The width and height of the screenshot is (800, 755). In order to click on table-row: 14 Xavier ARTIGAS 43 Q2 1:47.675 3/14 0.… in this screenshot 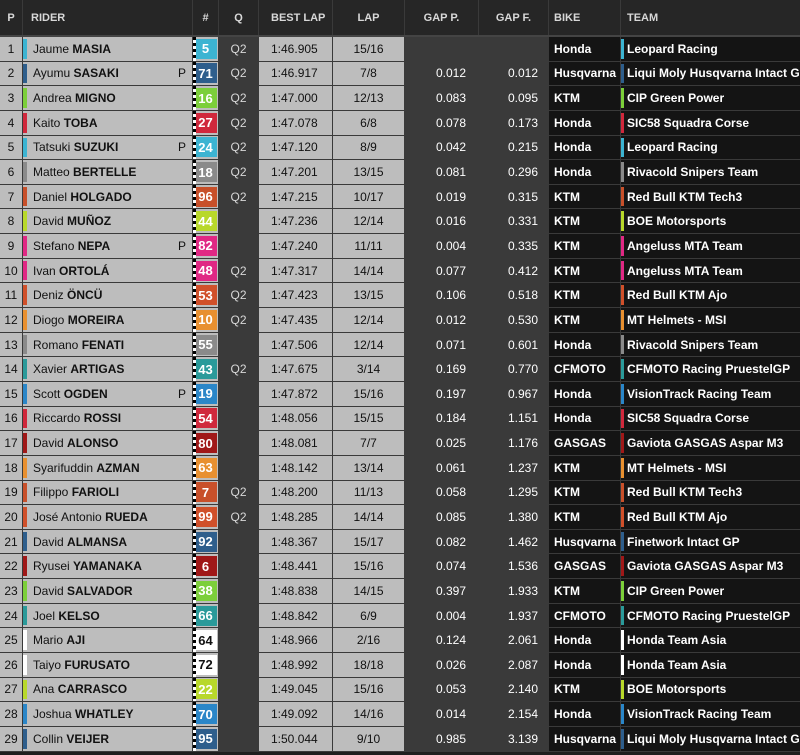, I will do `click(400, 369)`.